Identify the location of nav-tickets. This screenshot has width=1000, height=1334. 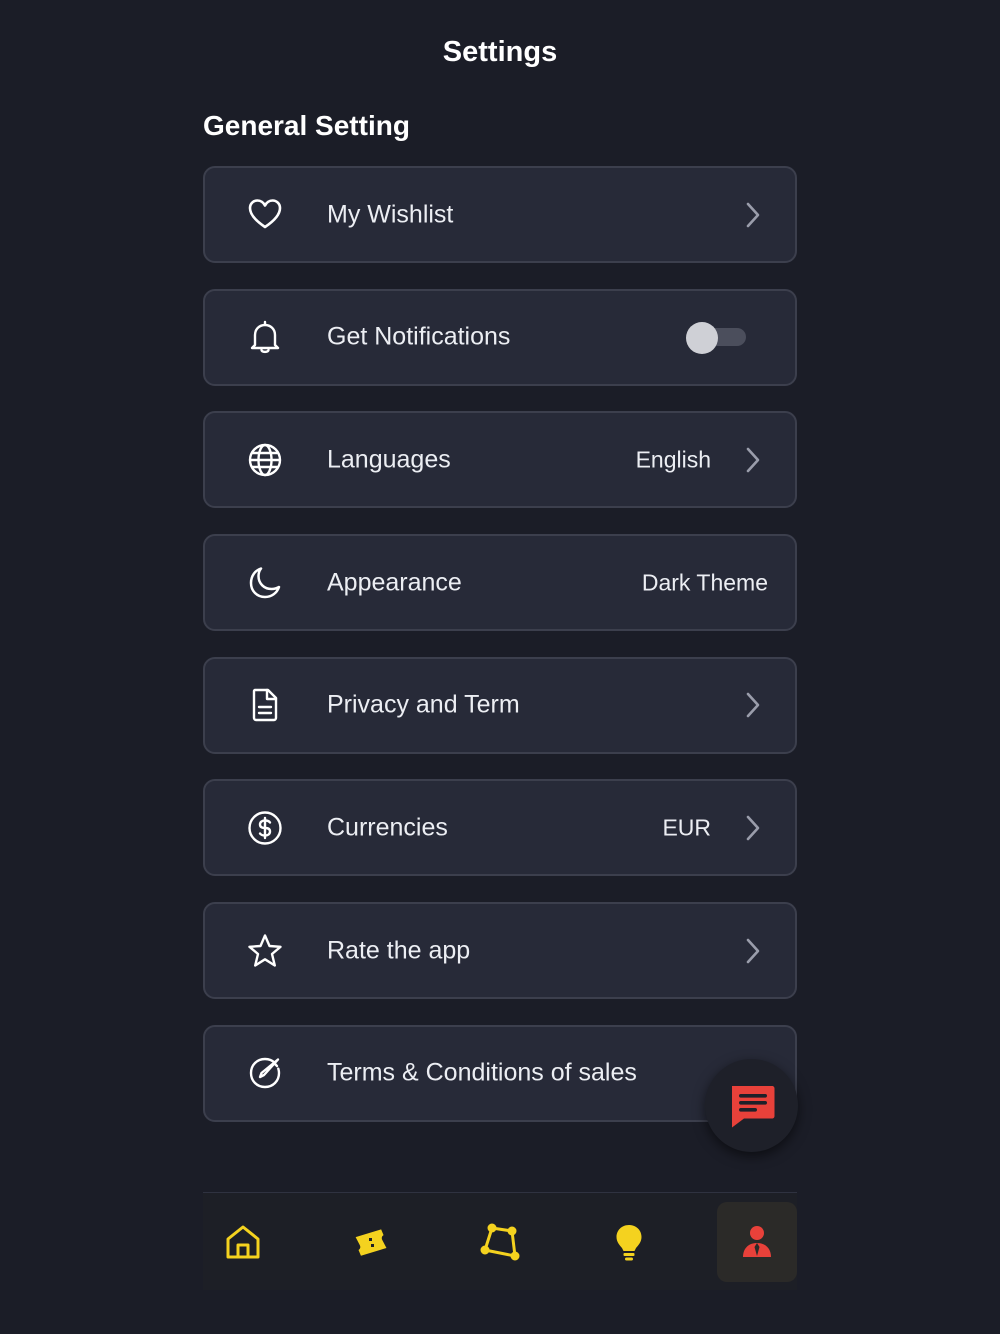
(372, 1242).